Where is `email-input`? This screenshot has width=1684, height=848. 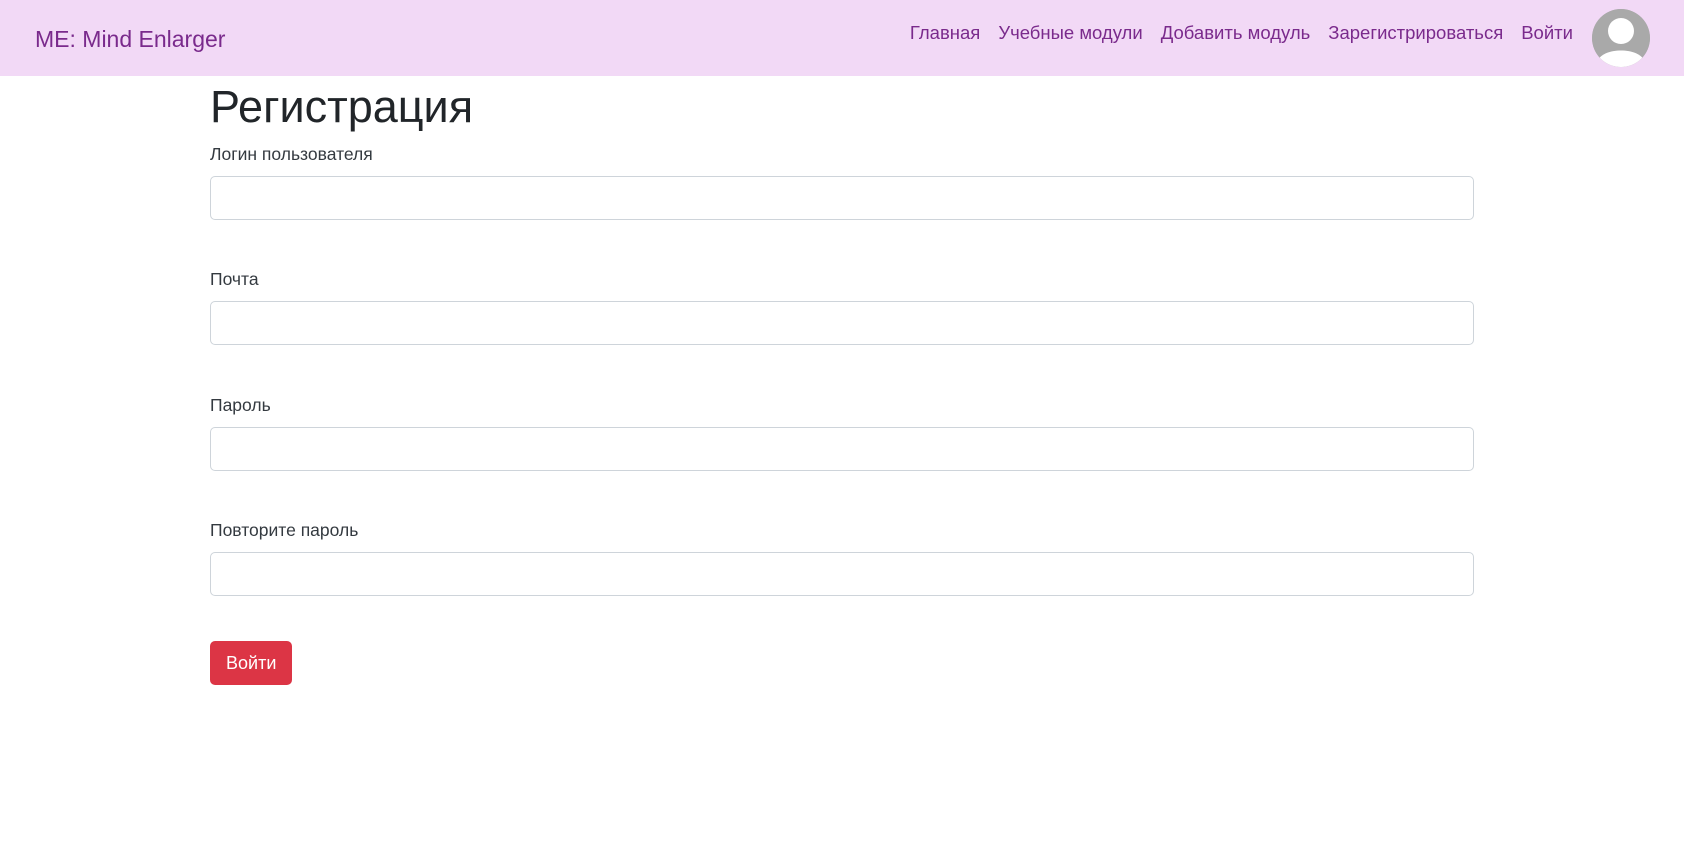
email-input is located at coordinates (842, 323).